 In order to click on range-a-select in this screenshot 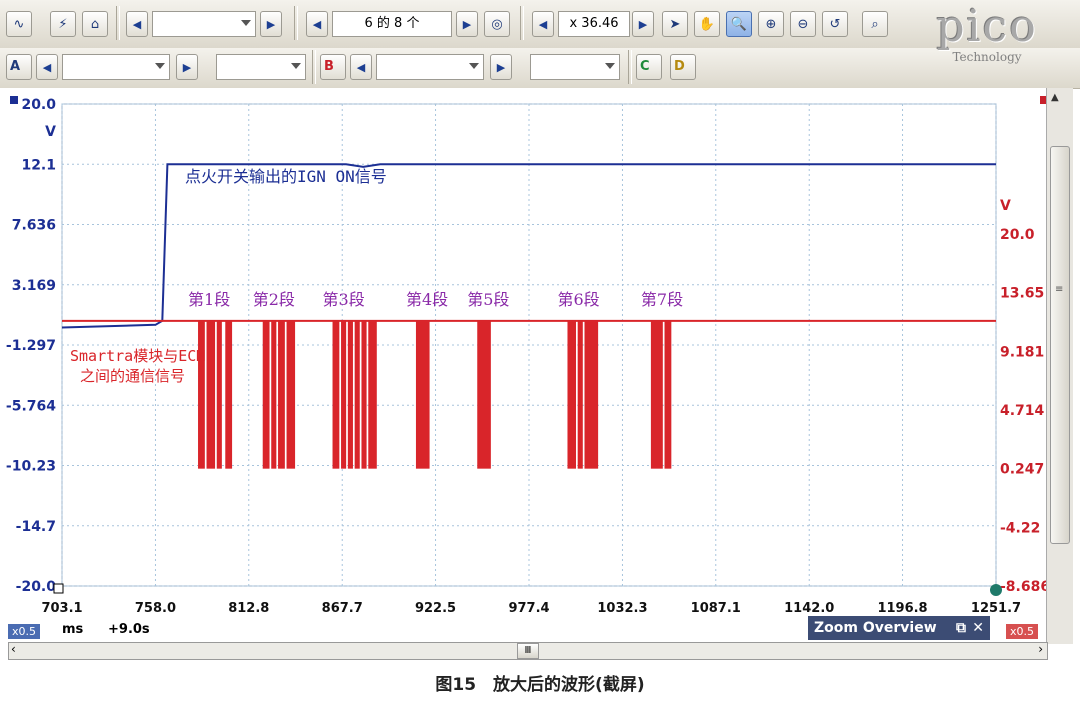, I will do `click(116, 67)`.